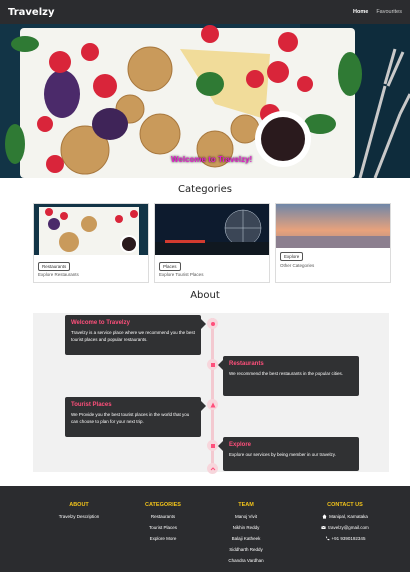 The height and width of the screenshot is (572, 410). I want to click on footer-link: Explore More, so click(163, 538).